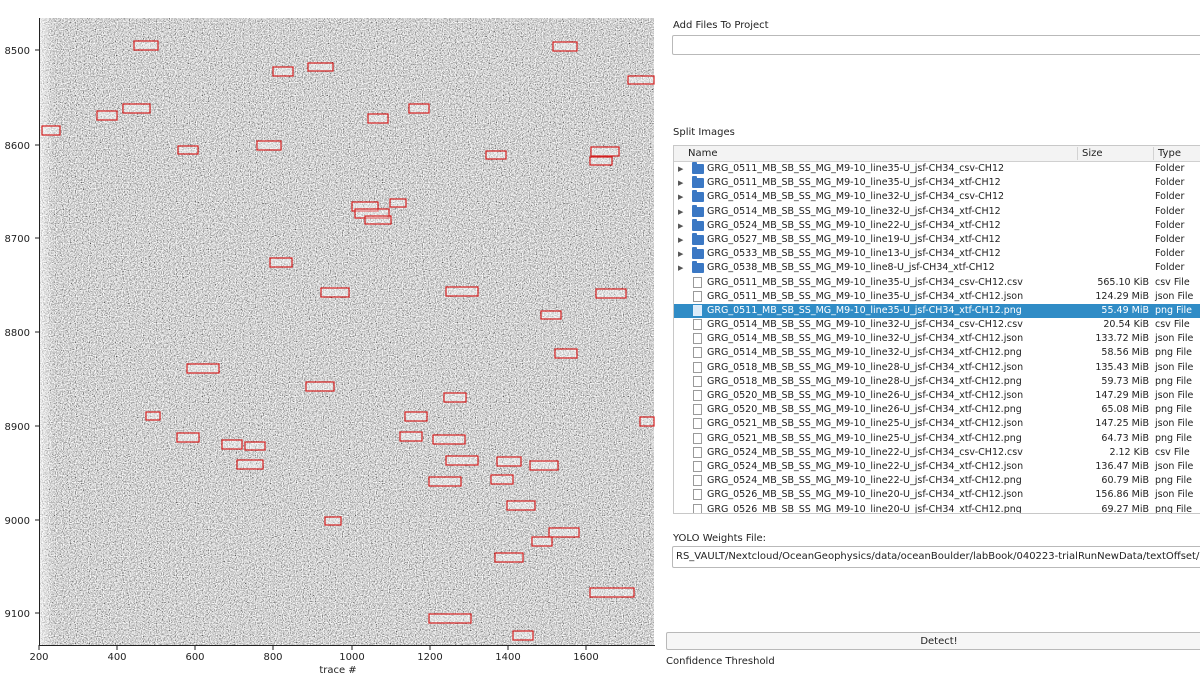  I want to click on row-size: 20.54 KiB, so click(1126, 325).